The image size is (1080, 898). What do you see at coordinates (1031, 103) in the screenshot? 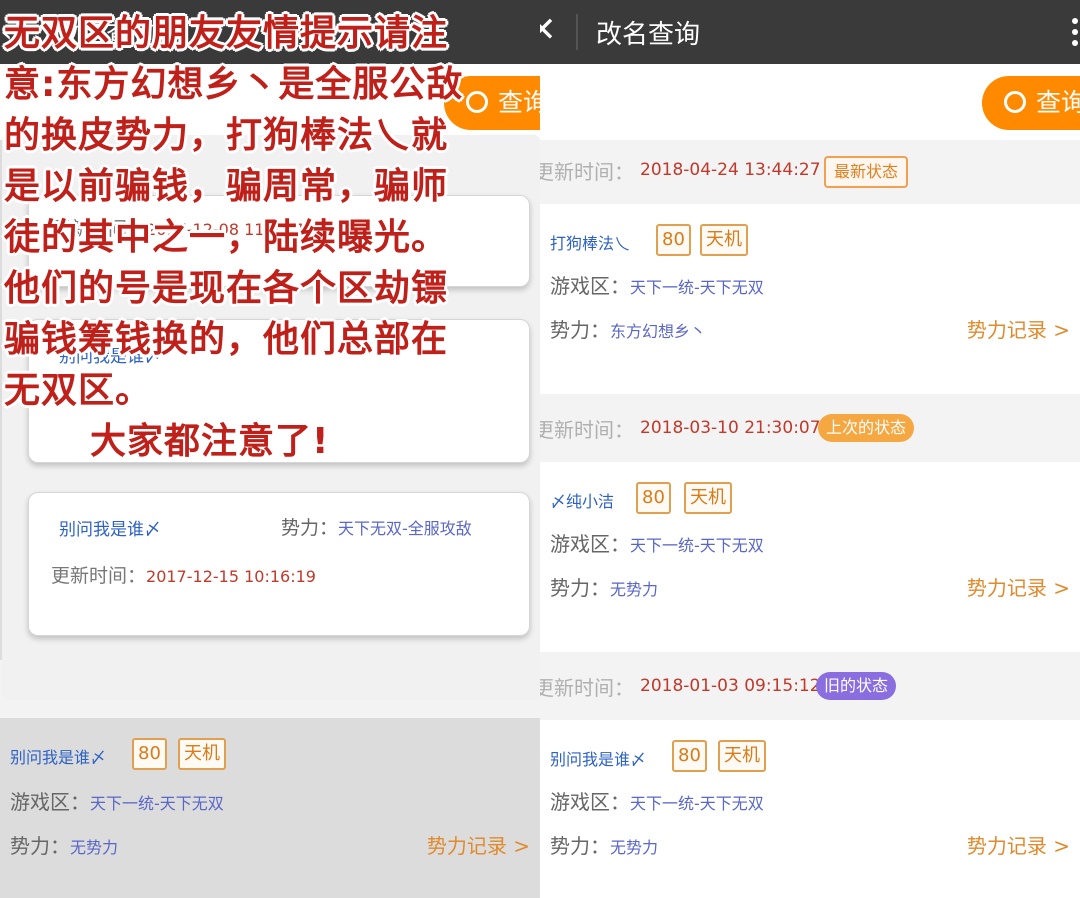
I see `search-button: 查询` at bounding box center [1031, 103].